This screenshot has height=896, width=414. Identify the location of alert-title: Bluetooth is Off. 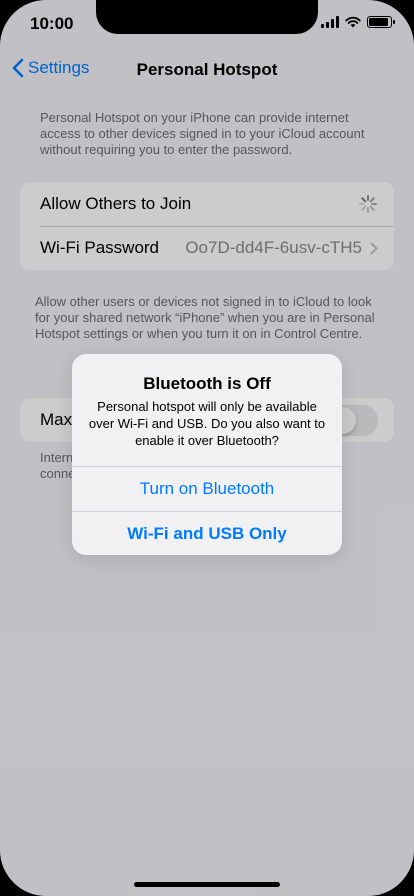
(207, 383).